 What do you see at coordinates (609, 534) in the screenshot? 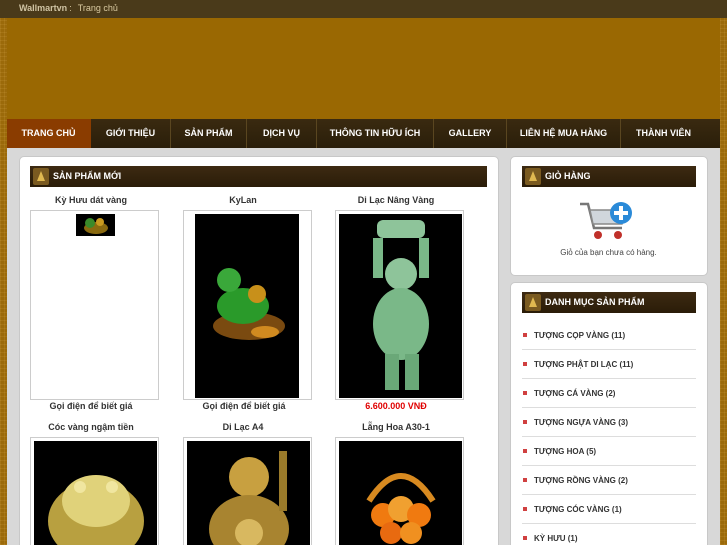
I see `category-item: KỲ HƯU (1)` at bounding box center [609, 534].